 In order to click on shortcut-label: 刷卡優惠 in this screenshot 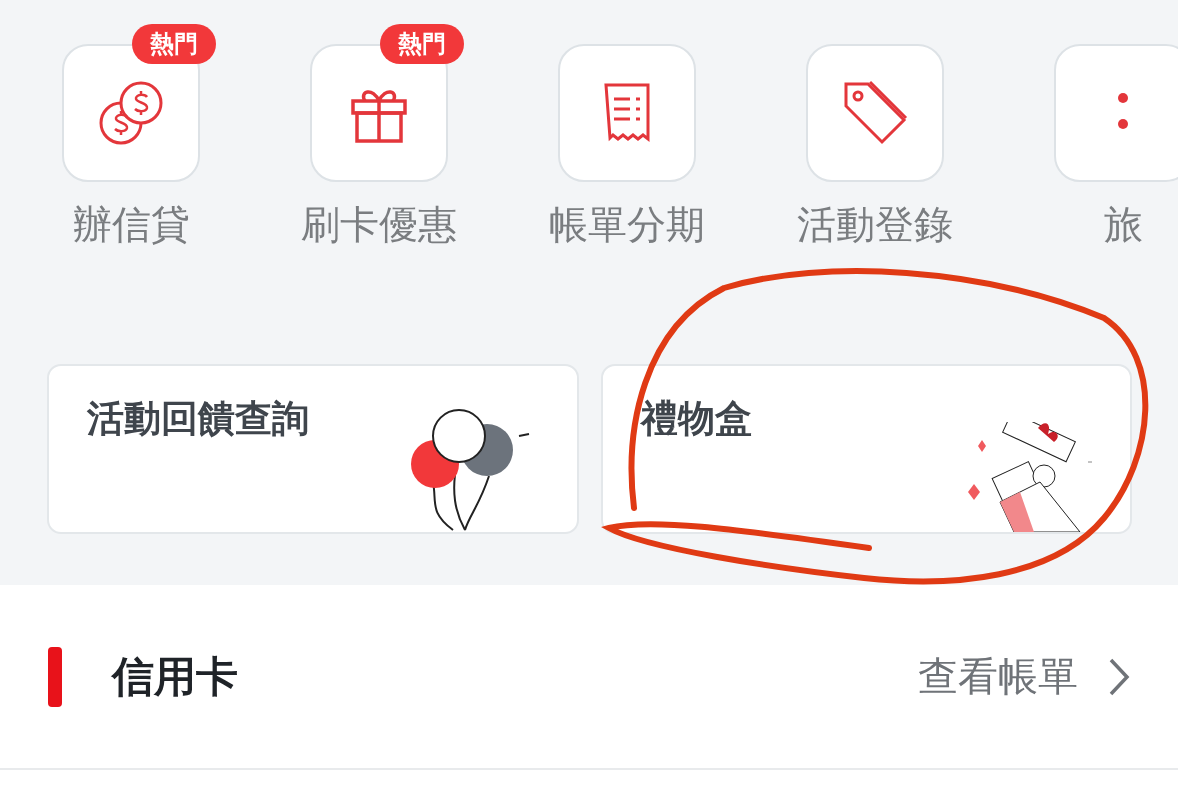, I will do `click(379, 225)`.